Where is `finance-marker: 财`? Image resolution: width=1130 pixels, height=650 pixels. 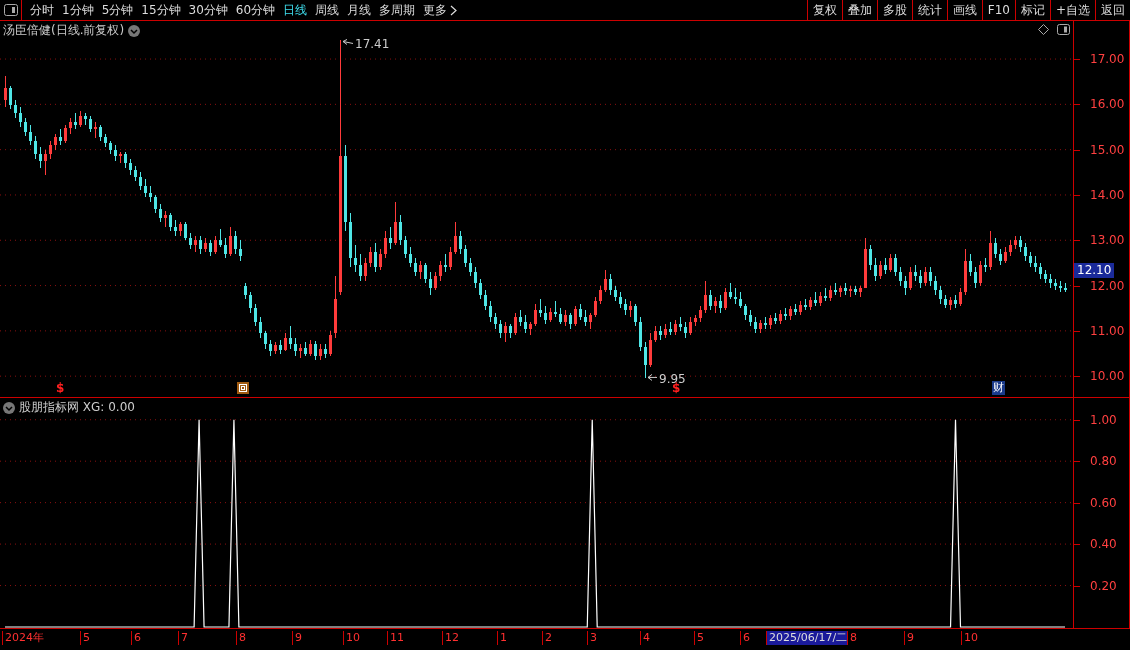 finance-marker: 财 is located at coordinates (998, 388).